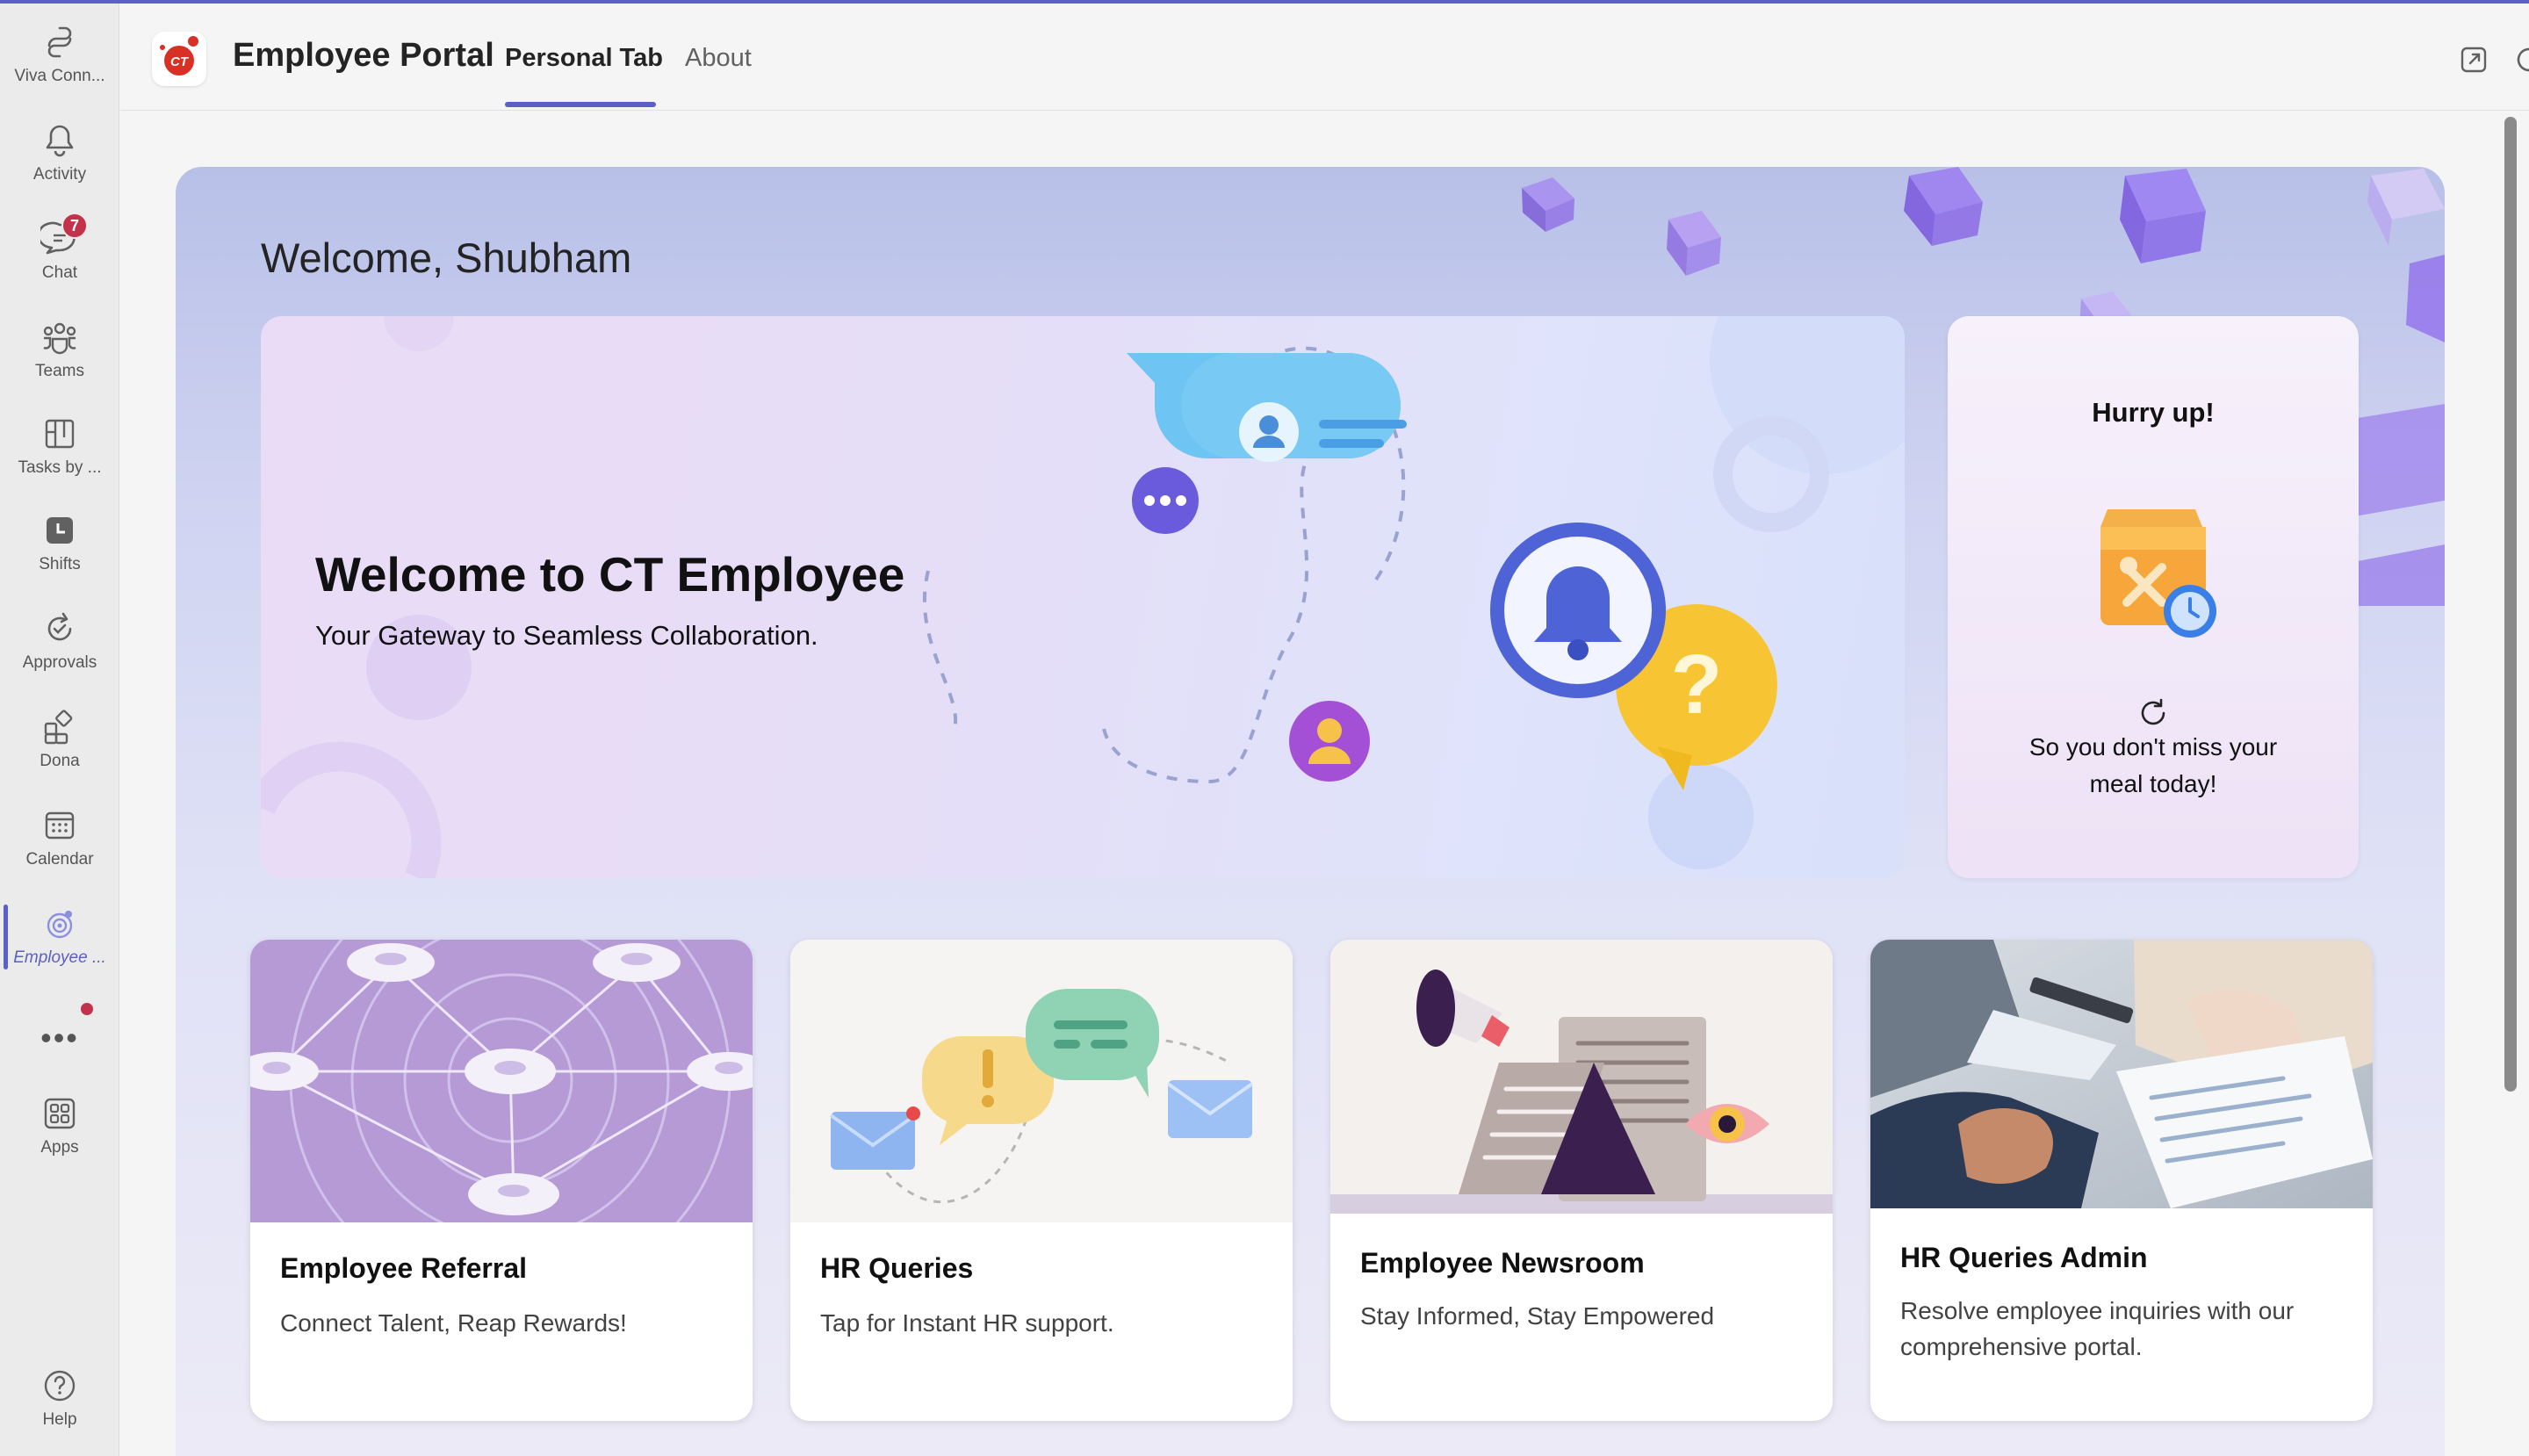 The width and height of the screenshot is (2529, 1456). What do you see at coordinates (60, 859) in the screenshot?
I see `rail-label: Calendar` at bounding box center [60, 859].